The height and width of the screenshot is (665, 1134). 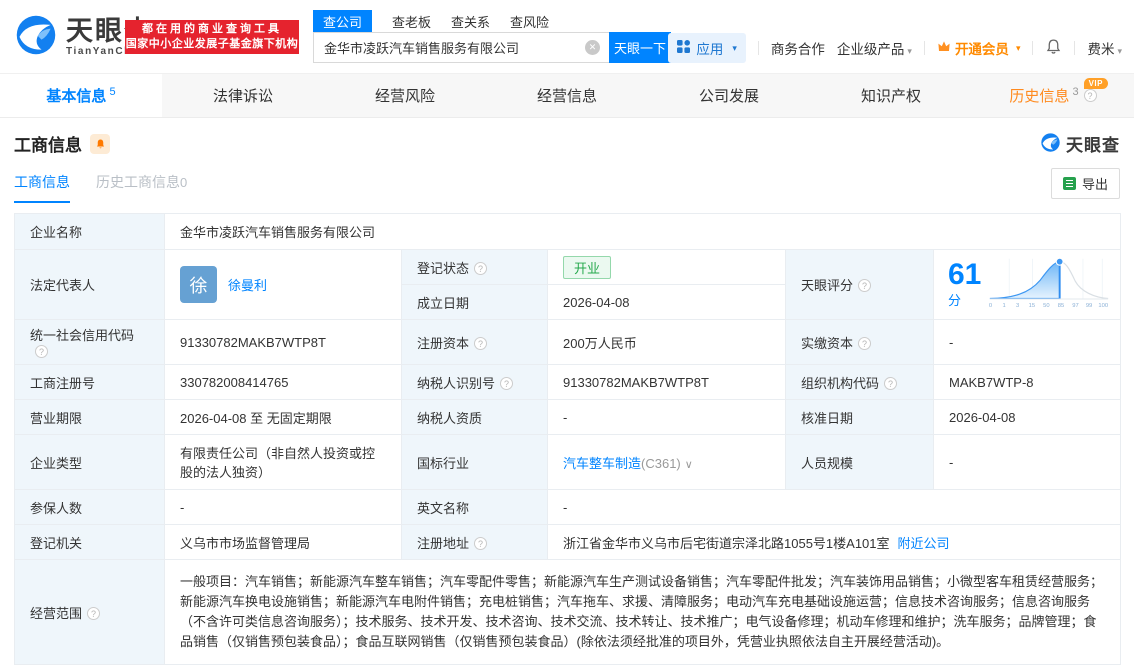 I want to click on paid-capital-label: 实缴资本, so click(x=859, y=342).